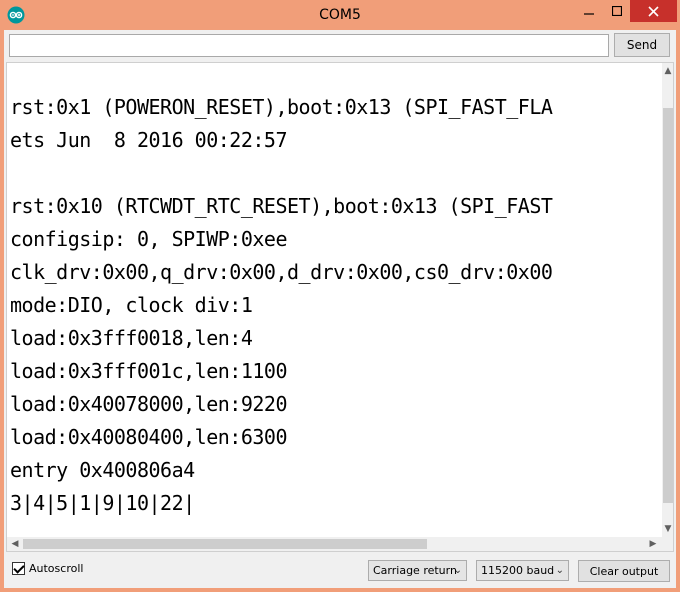 Image resolution: width=680 pixels, height=592 pixels. Describe the element at coordinates (309, 45) in the screenshot. I see `serial-input` at that location.